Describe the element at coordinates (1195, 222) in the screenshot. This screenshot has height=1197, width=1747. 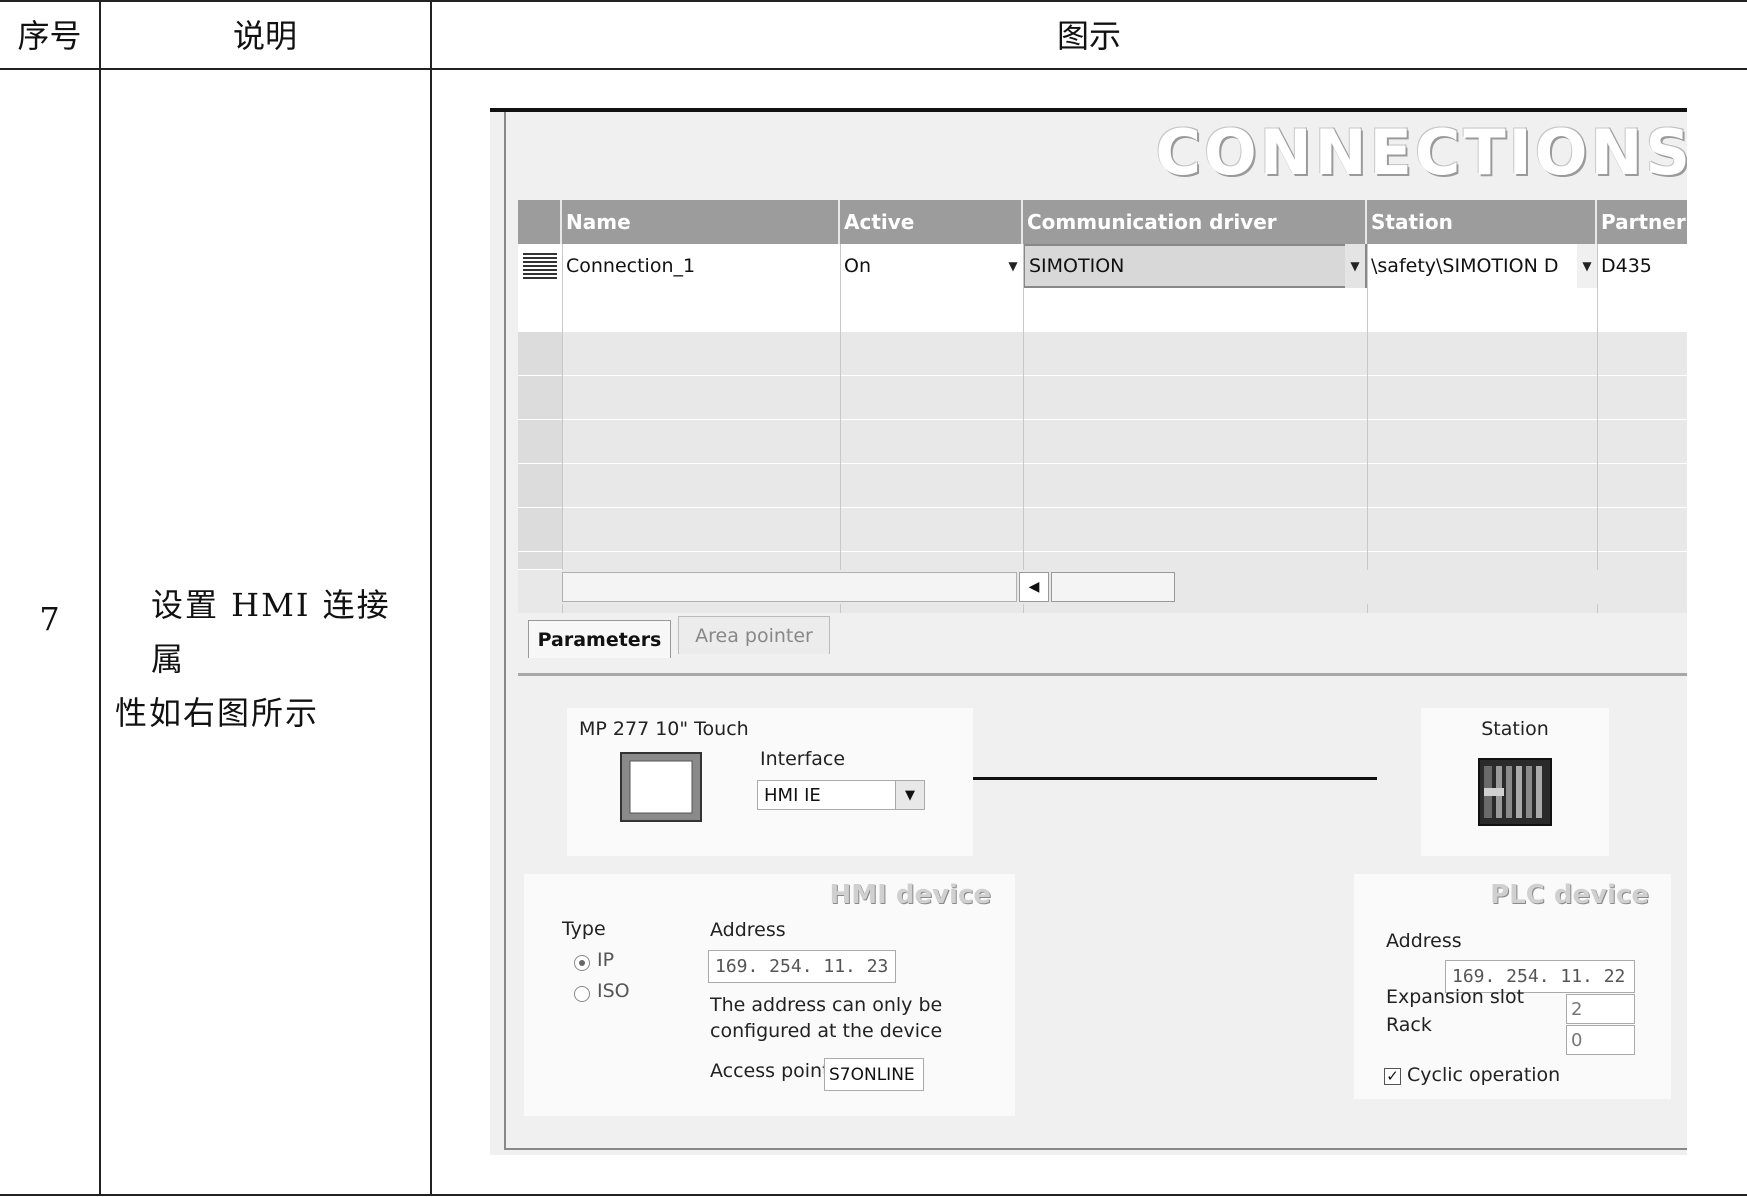
I see `col-header-driver: Communication driver` at that location.